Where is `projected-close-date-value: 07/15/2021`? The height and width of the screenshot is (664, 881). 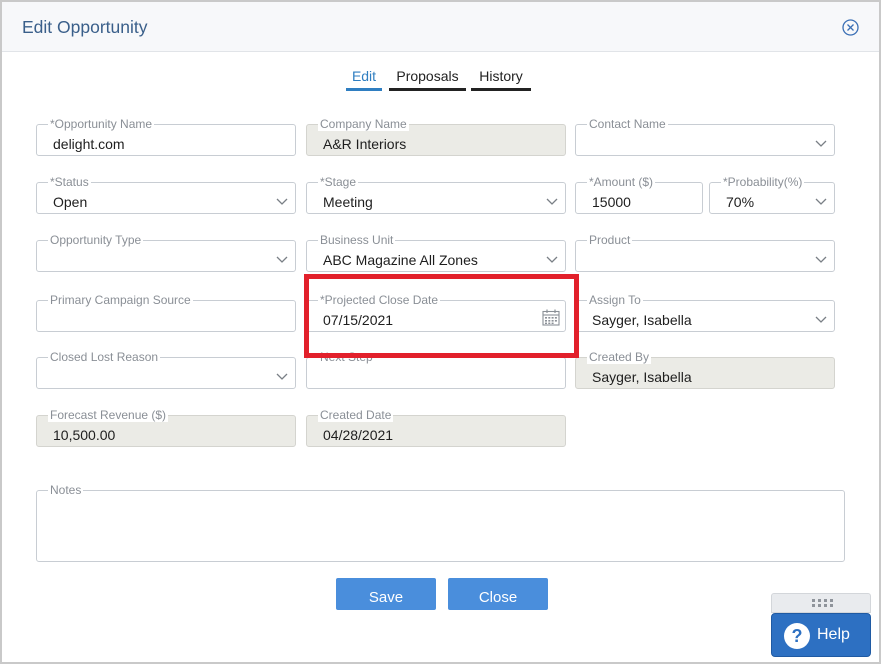 projected-close-date-value: 07/15/2021 is located at coordinates (358, 320).